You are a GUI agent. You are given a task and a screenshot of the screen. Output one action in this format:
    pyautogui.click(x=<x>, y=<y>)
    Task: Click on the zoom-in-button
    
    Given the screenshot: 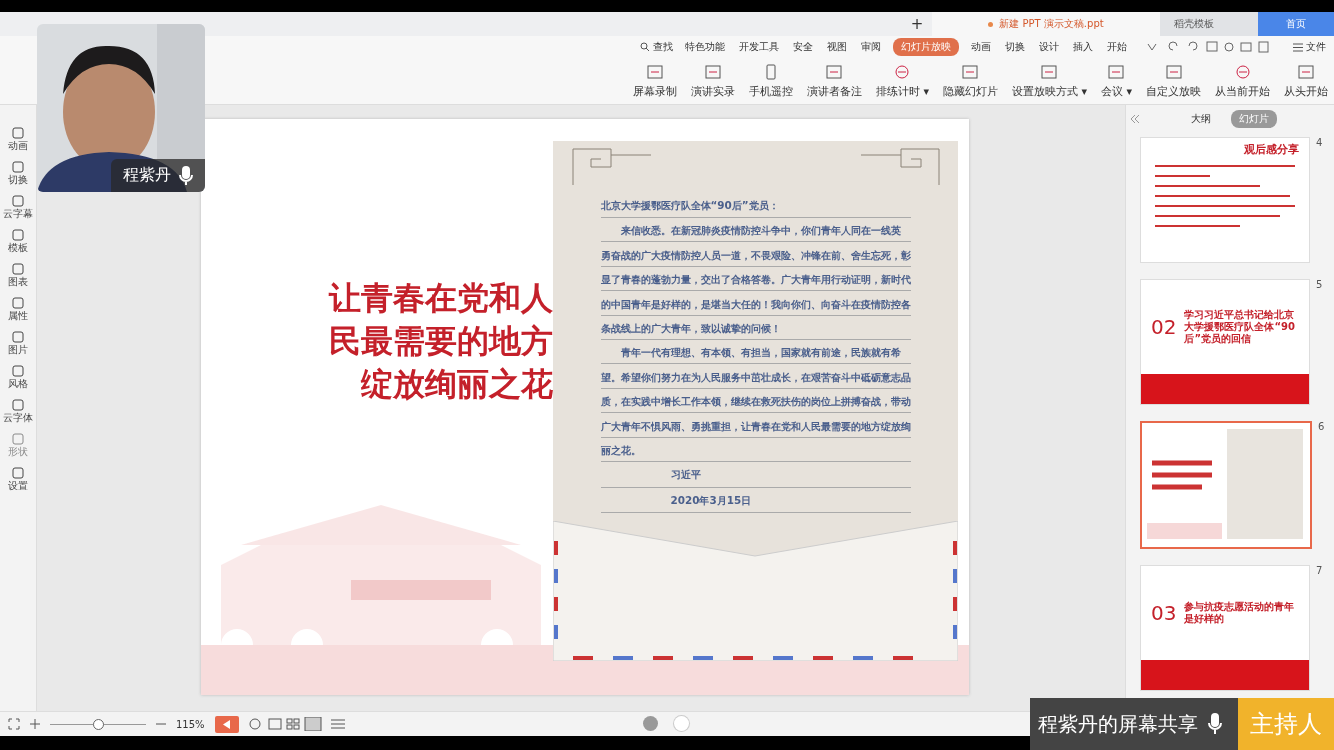 What is the action you would take?
    pyautogui.click(x=35, y=724)
    